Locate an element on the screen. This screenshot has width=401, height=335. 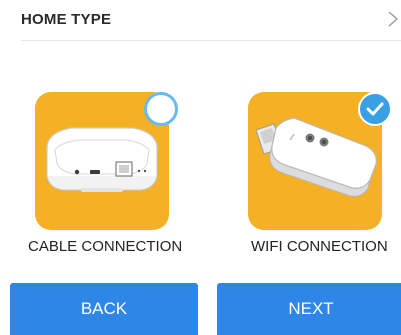
checkmark-icon is located at coordinates (375, 109).